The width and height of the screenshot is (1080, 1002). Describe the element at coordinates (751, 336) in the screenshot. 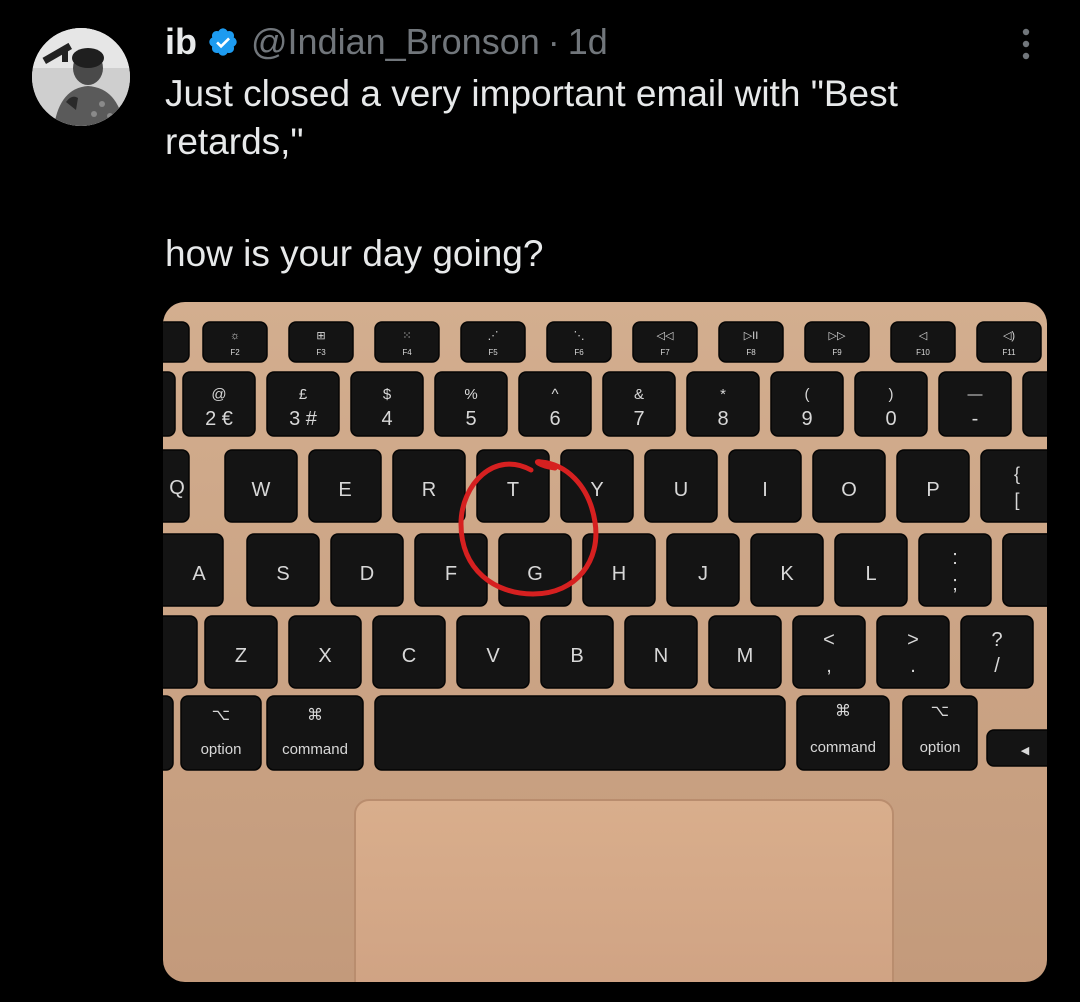

I see `key-glyph: ▷II` at that location.